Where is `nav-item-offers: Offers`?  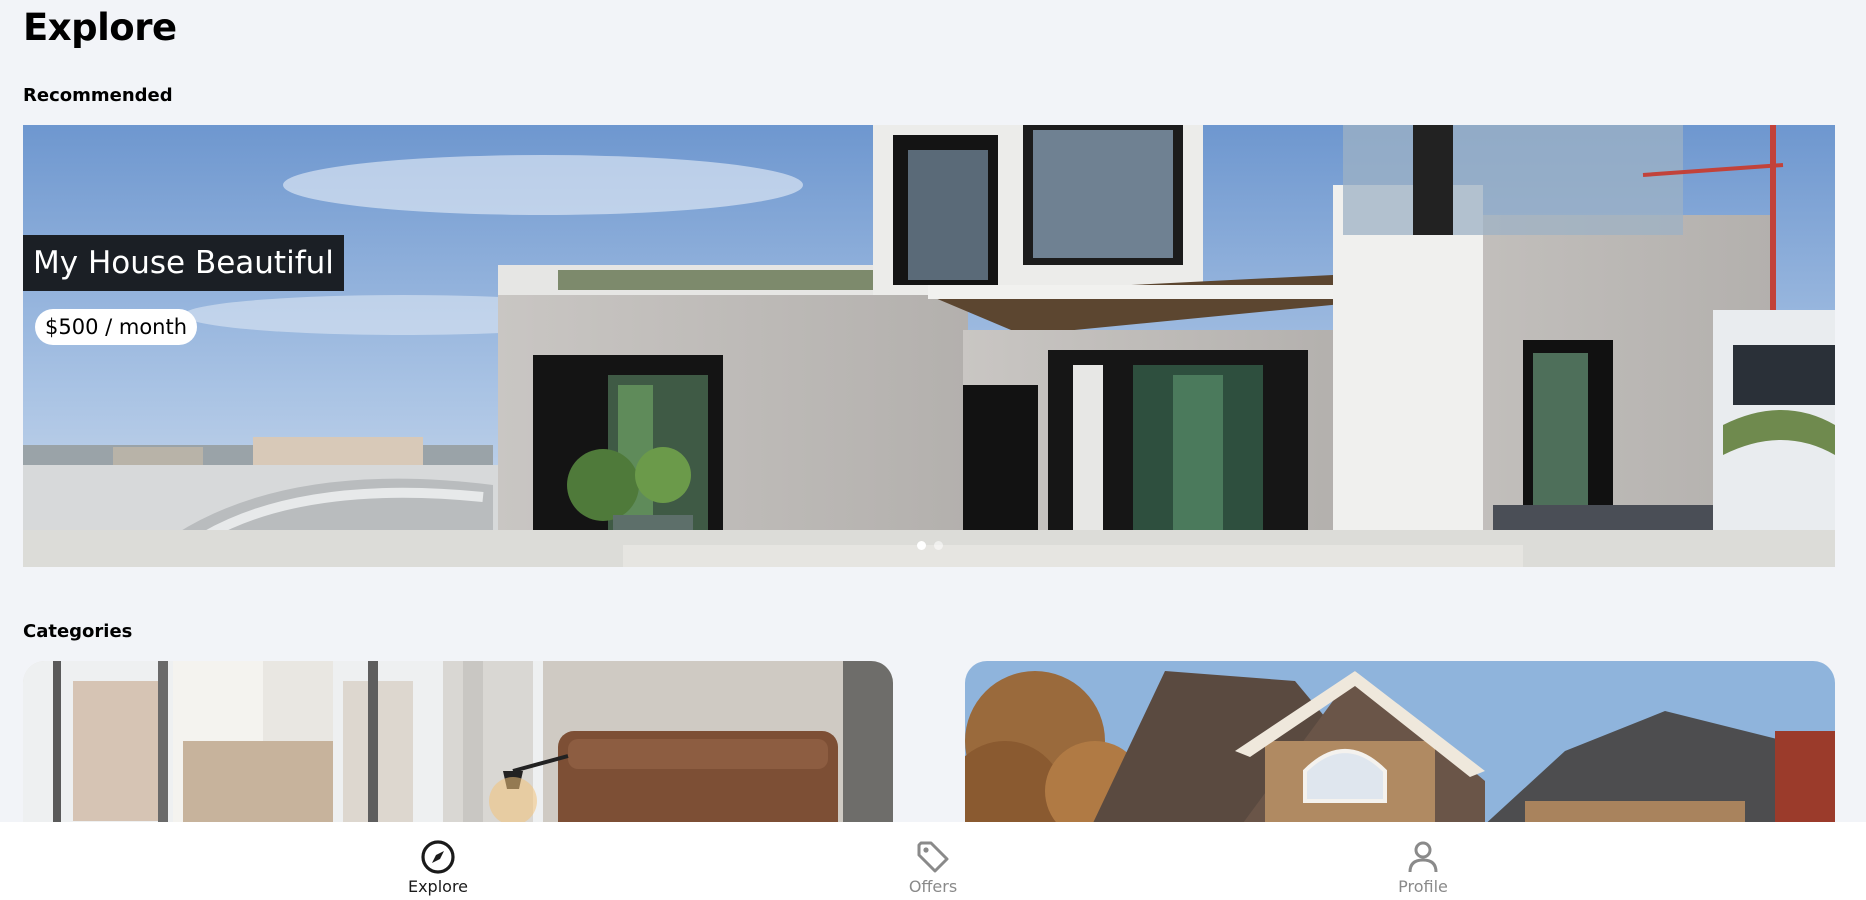
nav-item-offers: Offers is located at coordinates (933, 861).